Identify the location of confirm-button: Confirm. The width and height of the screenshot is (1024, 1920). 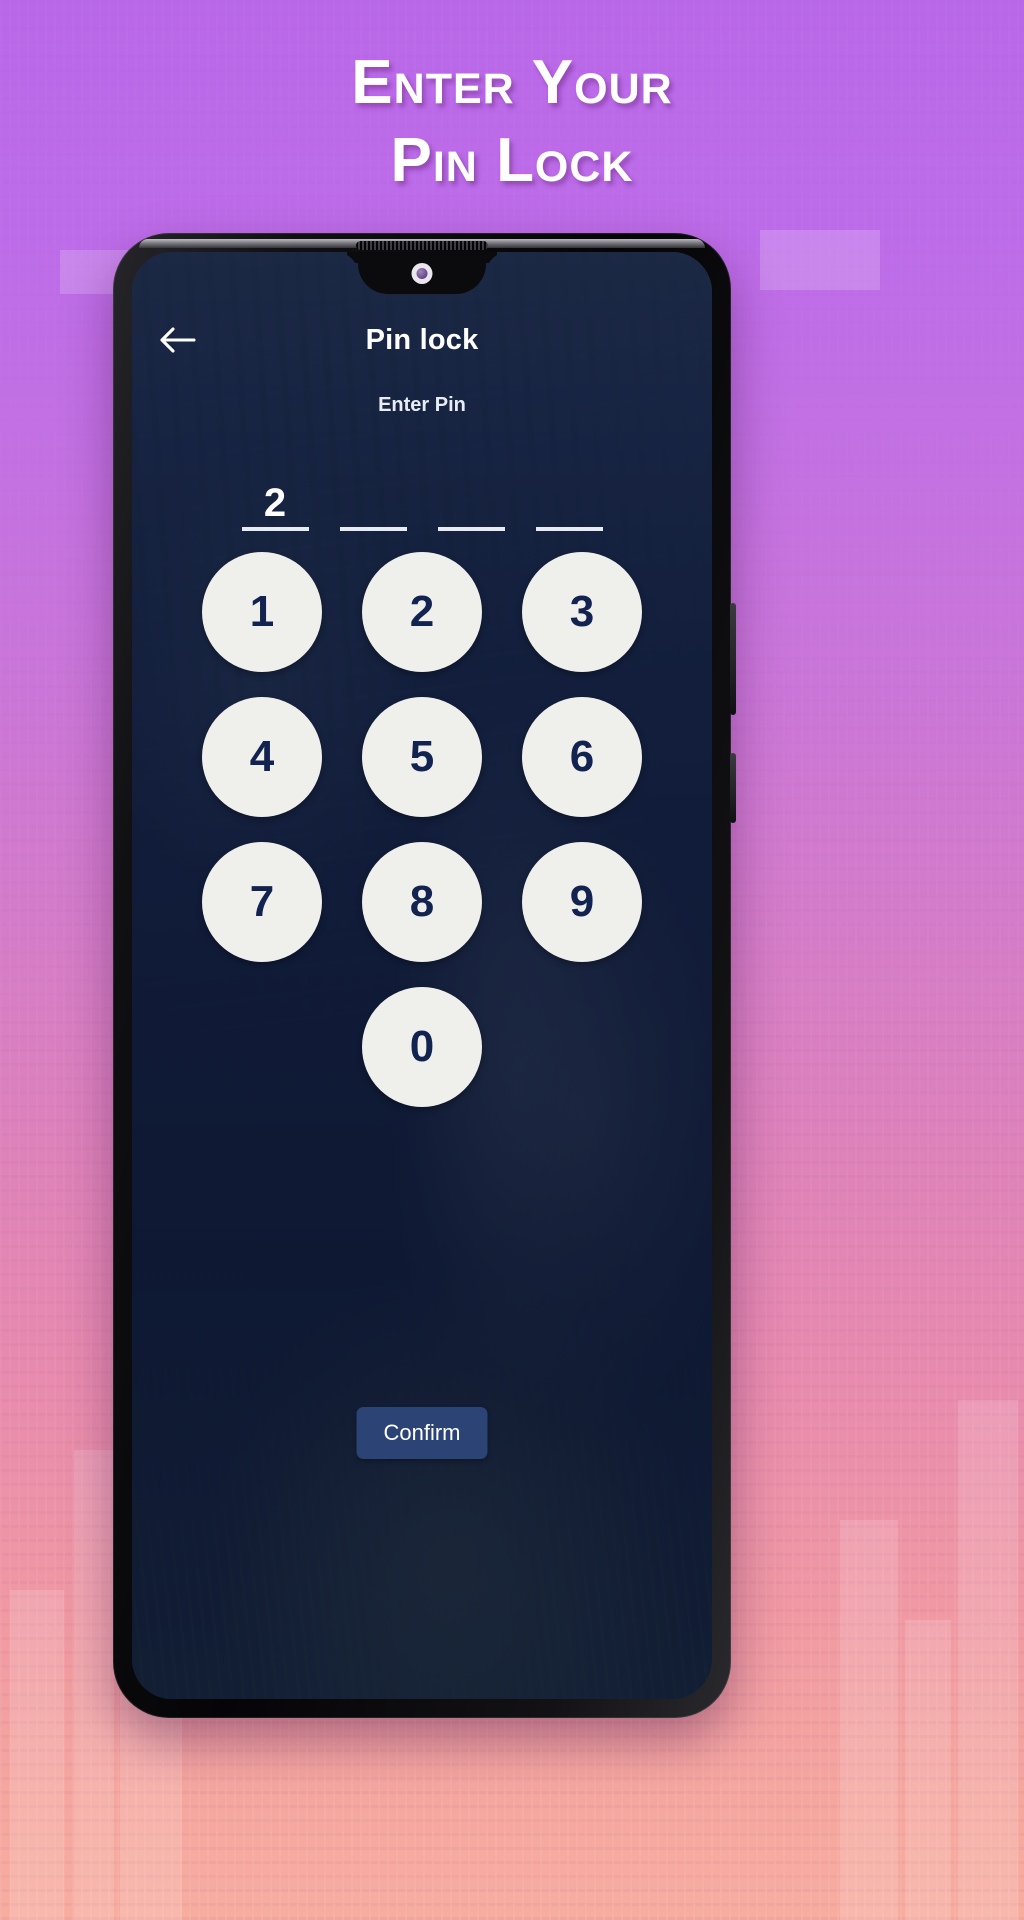
(422, 1433).